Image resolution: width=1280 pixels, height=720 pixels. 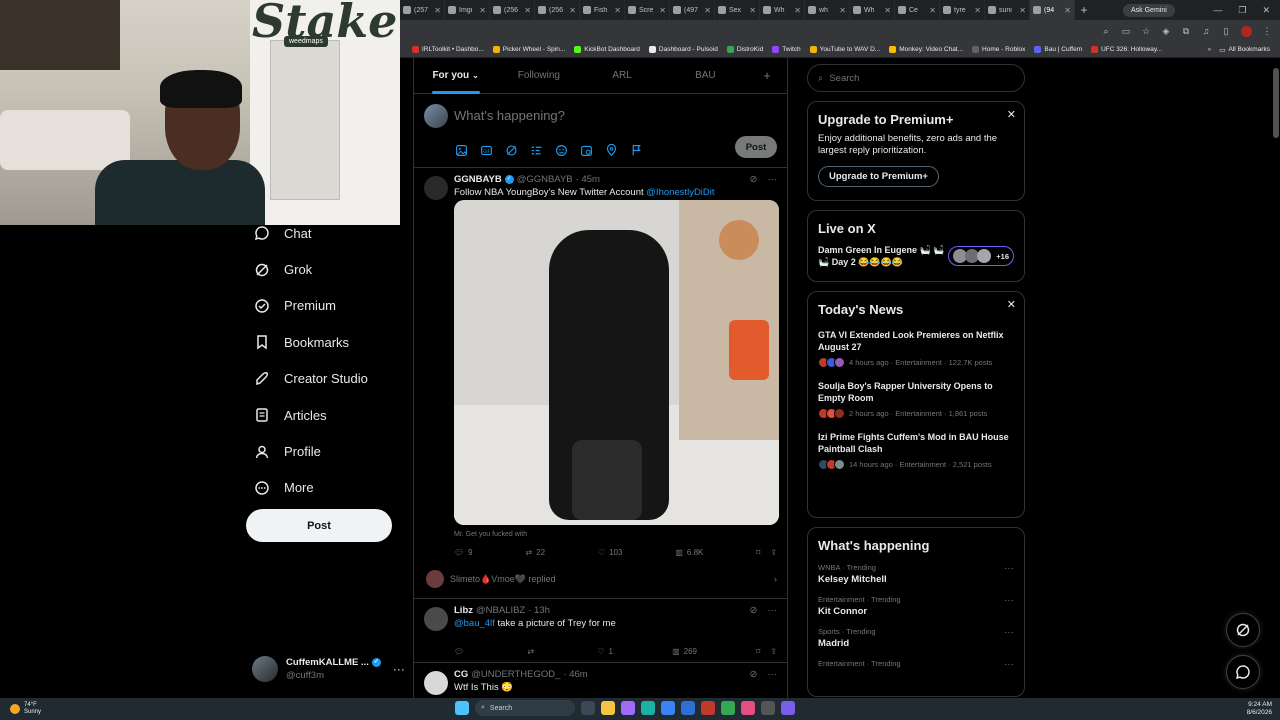 I want to click on tab-arl: ARL, so click(x=622, y=76).